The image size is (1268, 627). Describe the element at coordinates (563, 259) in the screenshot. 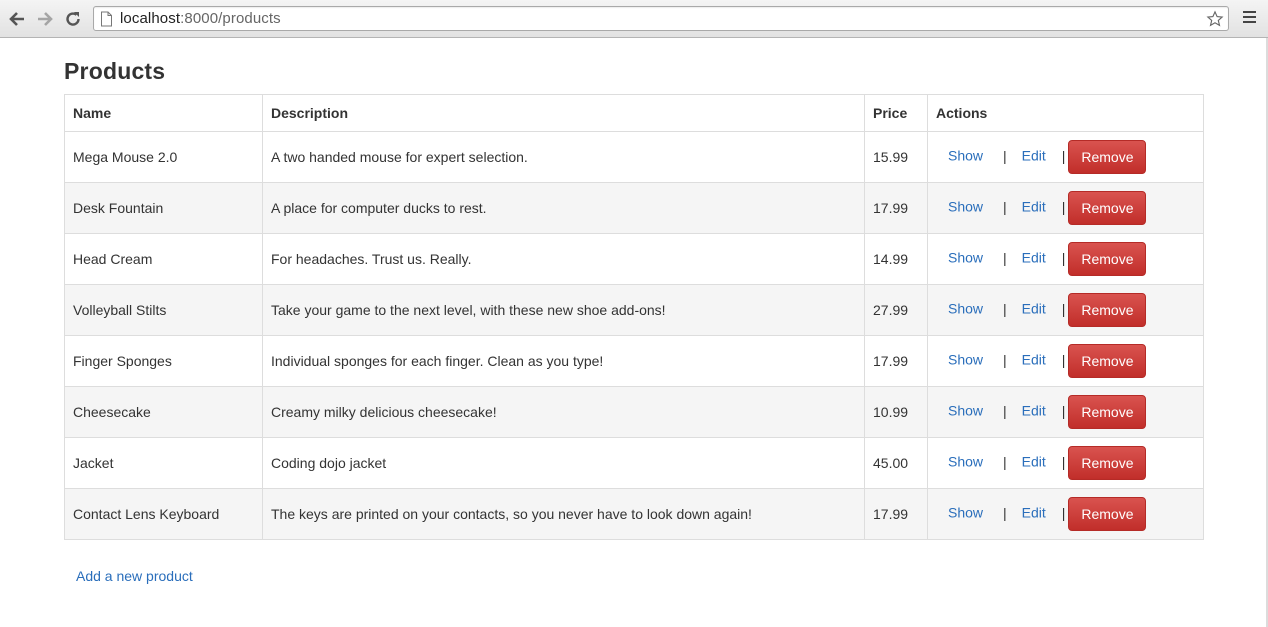

I see `product-description: For headaches. Trust us. Really.` at that location.